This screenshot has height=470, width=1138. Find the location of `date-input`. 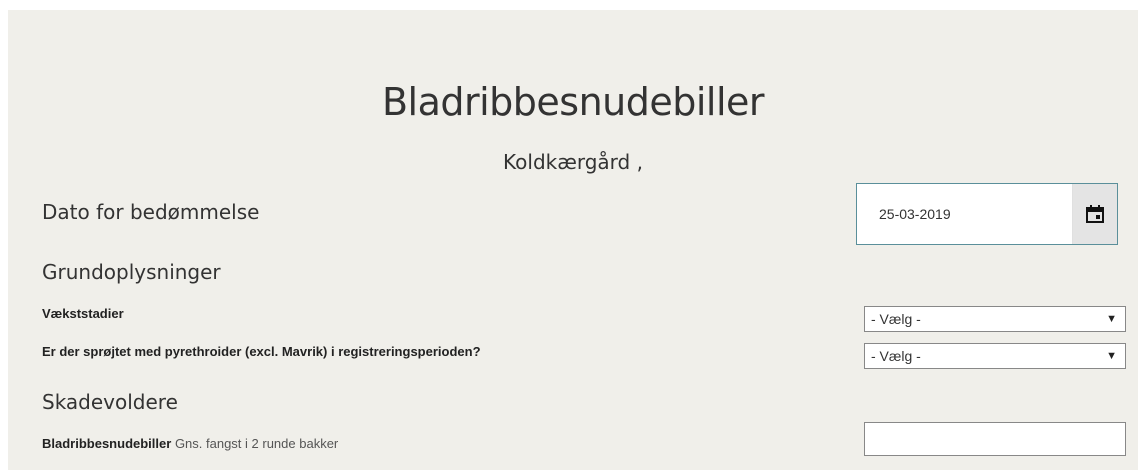

date-input is located at coordinates (964, 214).